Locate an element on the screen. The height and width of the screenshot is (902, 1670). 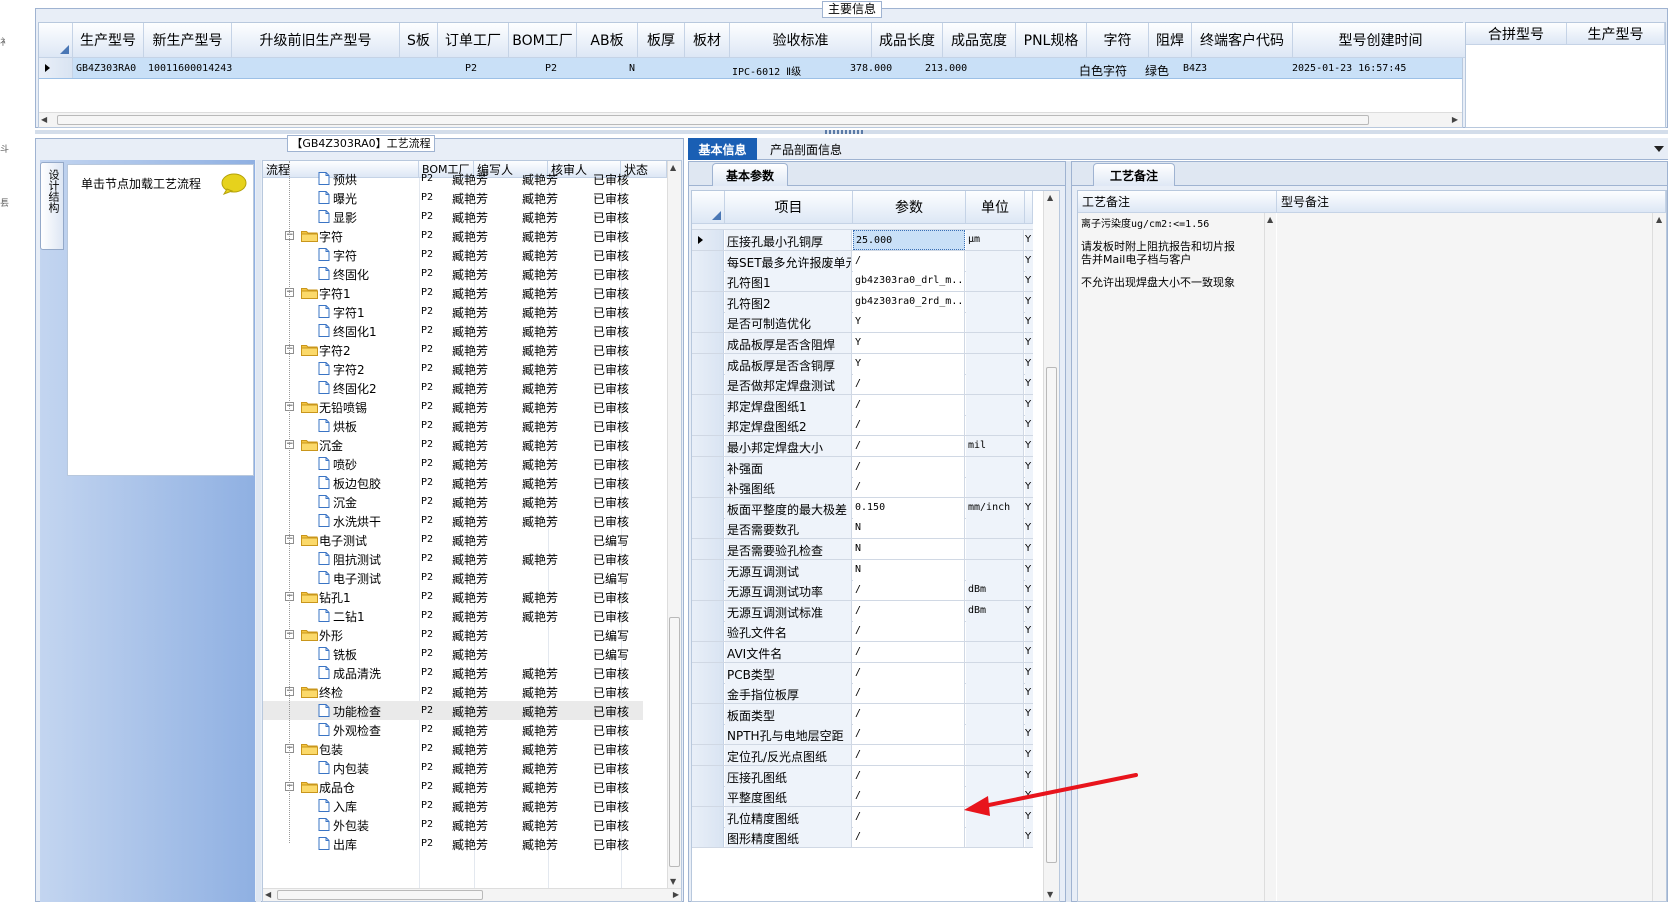
tab-process-remarks: 工艺备注 is located at coordinates (1134, 174).